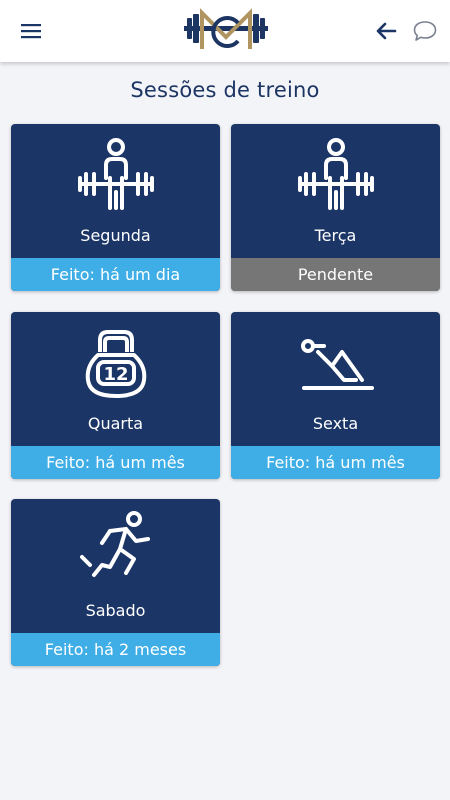  I want to click on session-card-quarta: 12 Quarta Feito: há um mês, so click(115, 395).